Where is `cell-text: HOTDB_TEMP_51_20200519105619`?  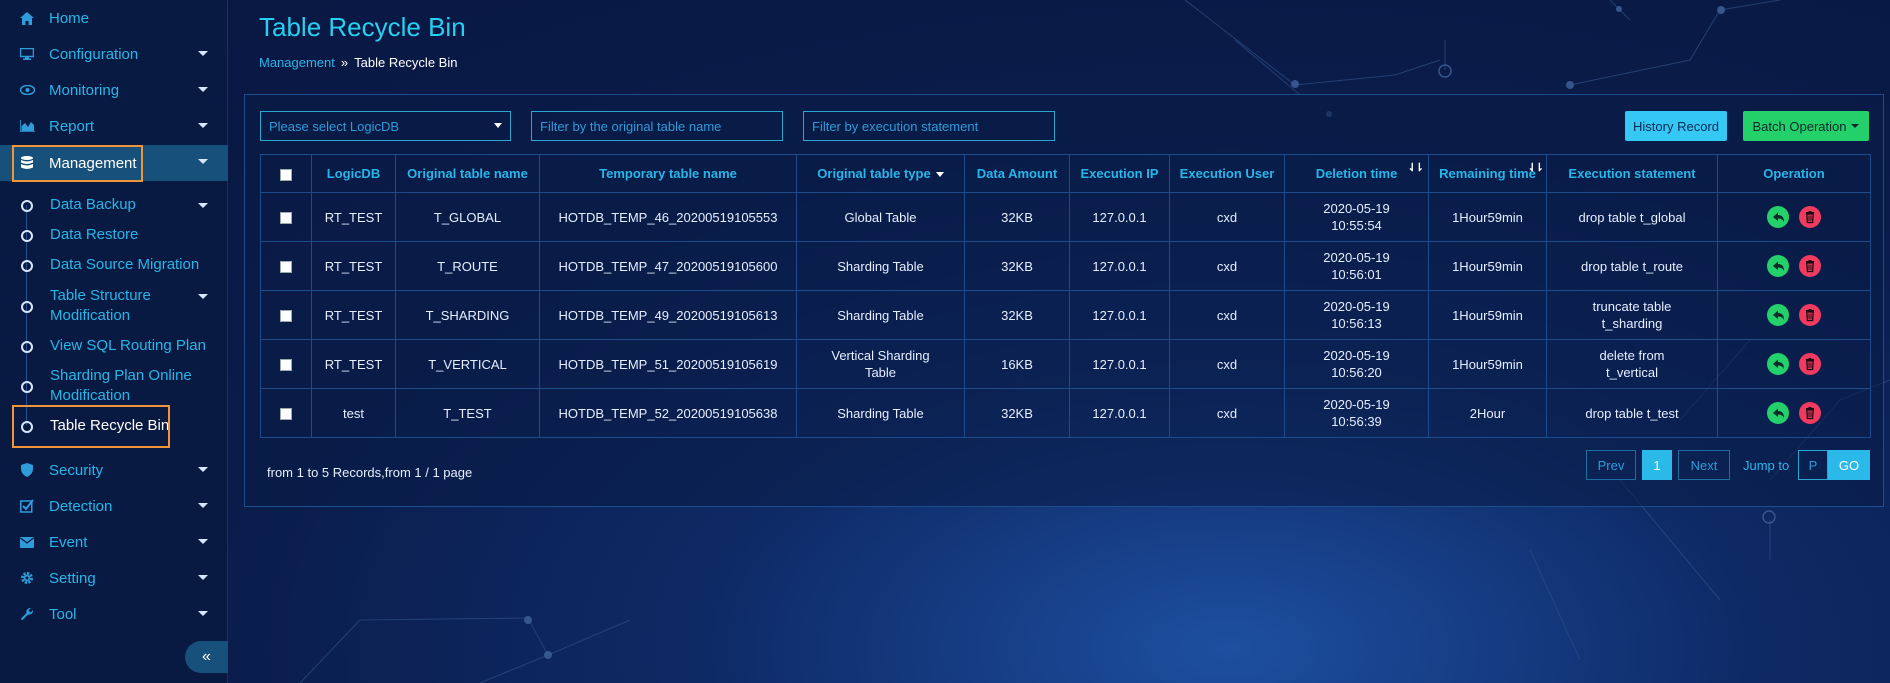 cell-text: HOTDB_TEMP_51_20200519105619 is located at coordinates (668, 364).